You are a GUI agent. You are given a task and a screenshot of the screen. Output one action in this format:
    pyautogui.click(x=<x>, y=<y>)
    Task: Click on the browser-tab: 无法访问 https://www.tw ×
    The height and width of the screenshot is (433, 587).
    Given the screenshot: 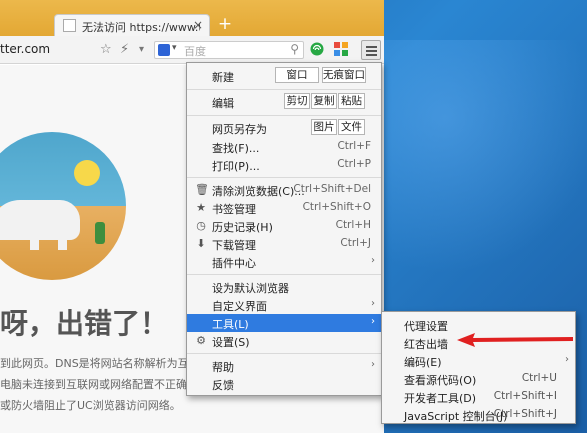 What is the action you would take?
    pyautogui.click(x=132, y=25)
    